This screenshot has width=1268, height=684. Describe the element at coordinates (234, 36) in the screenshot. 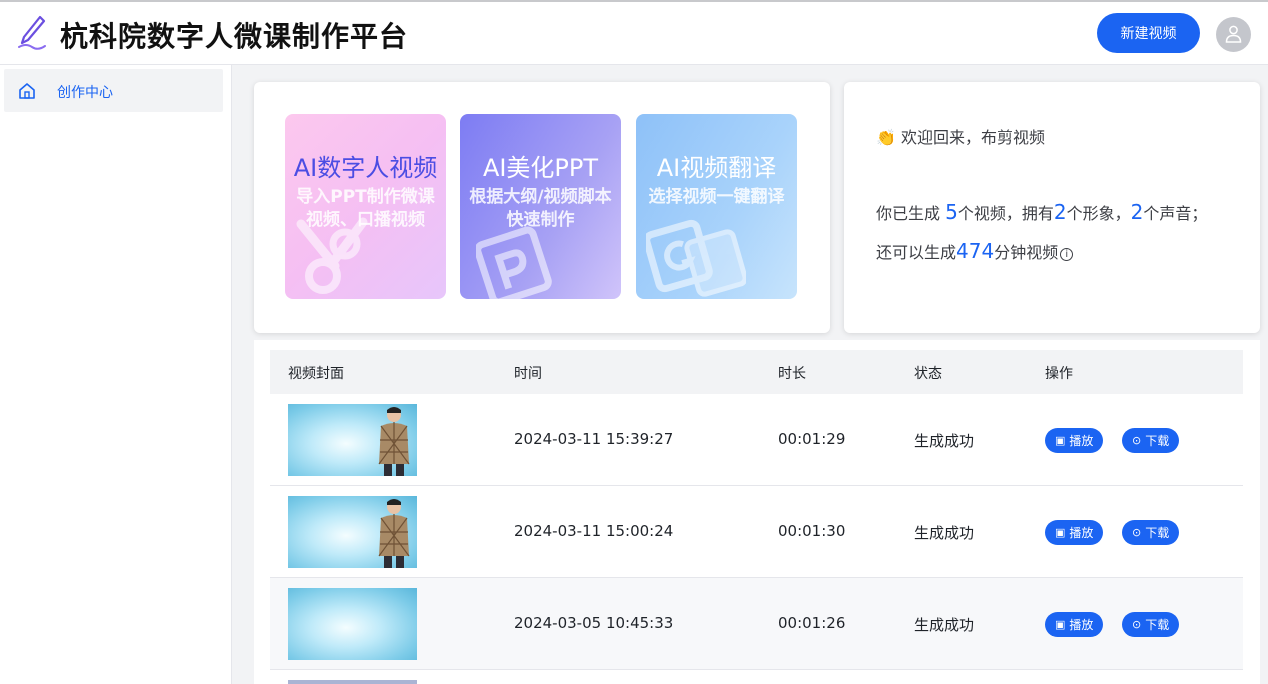

I see `app-title: 杭科院数字人微课制作平台` at that location.